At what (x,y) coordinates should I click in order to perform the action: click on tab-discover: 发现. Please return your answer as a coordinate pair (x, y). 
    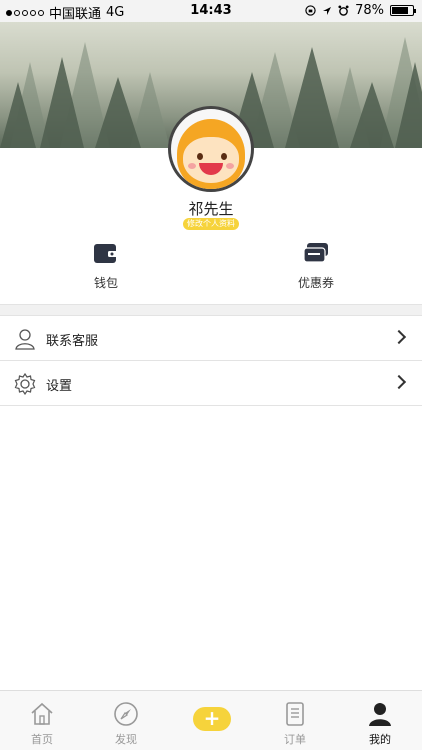
    Looking at the image, I should click on (126, 720).